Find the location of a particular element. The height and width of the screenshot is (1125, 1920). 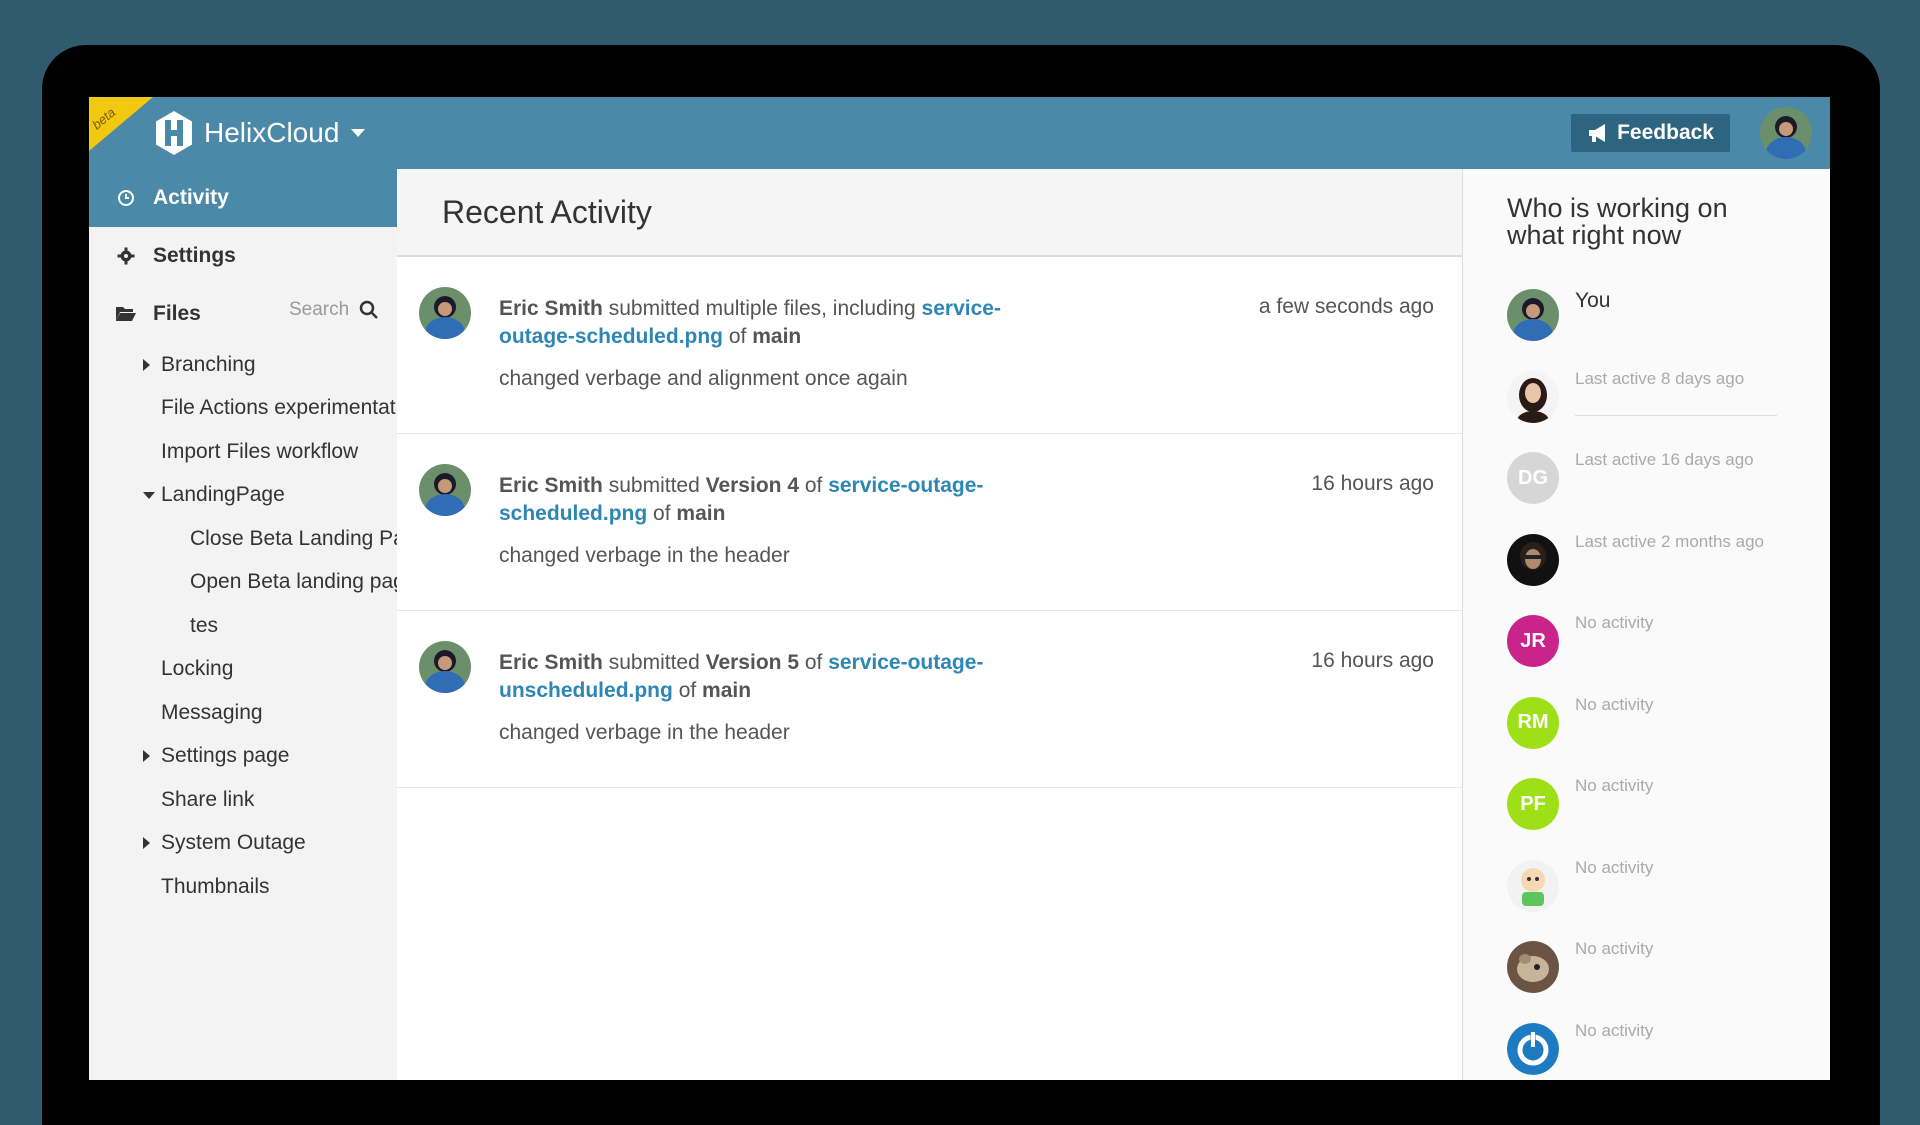

user-initials: RM is located at coordinates (1533, 722).